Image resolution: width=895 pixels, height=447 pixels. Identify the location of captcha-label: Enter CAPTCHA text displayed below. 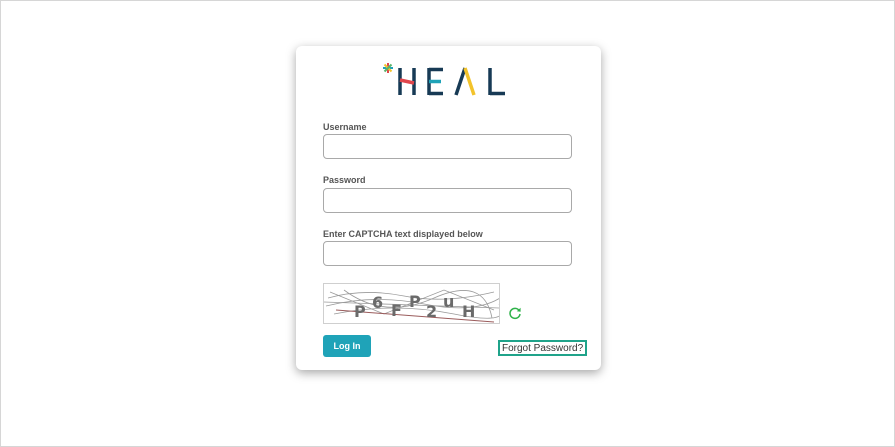
(403, 234).